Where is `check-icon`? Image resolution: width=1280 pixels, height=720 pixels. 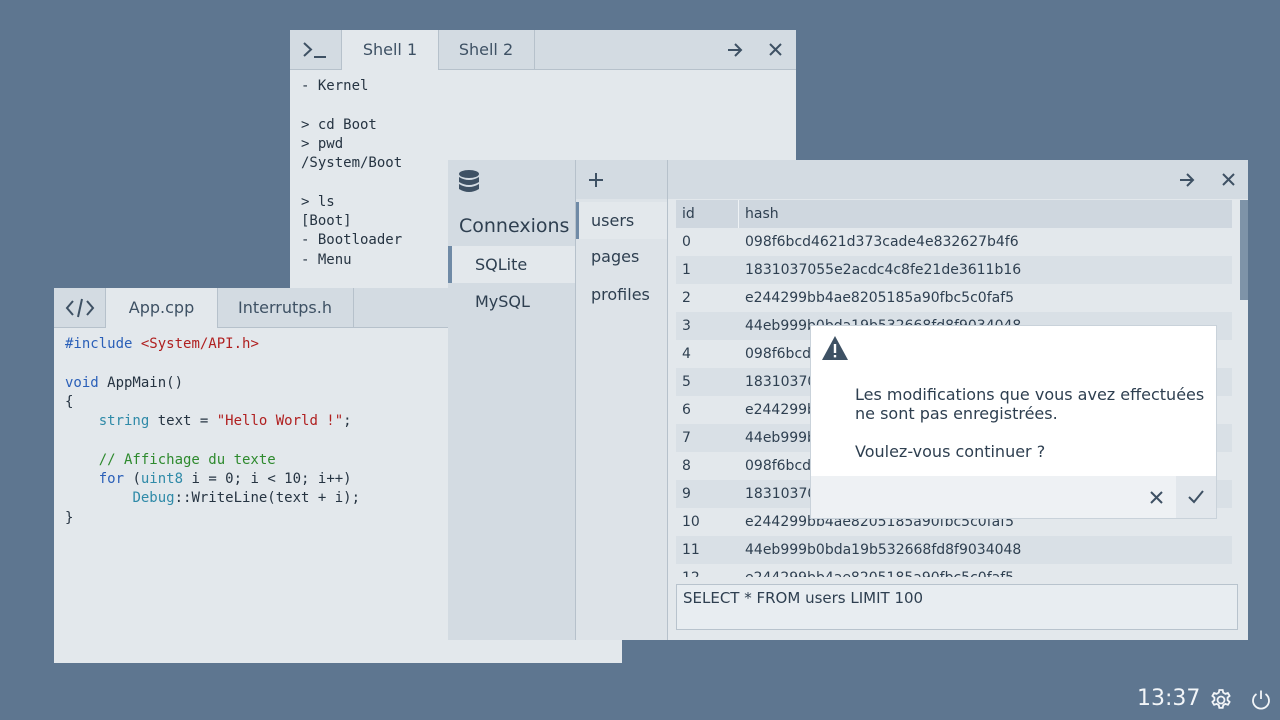
check-icon is located at coordinates (1196, 497).